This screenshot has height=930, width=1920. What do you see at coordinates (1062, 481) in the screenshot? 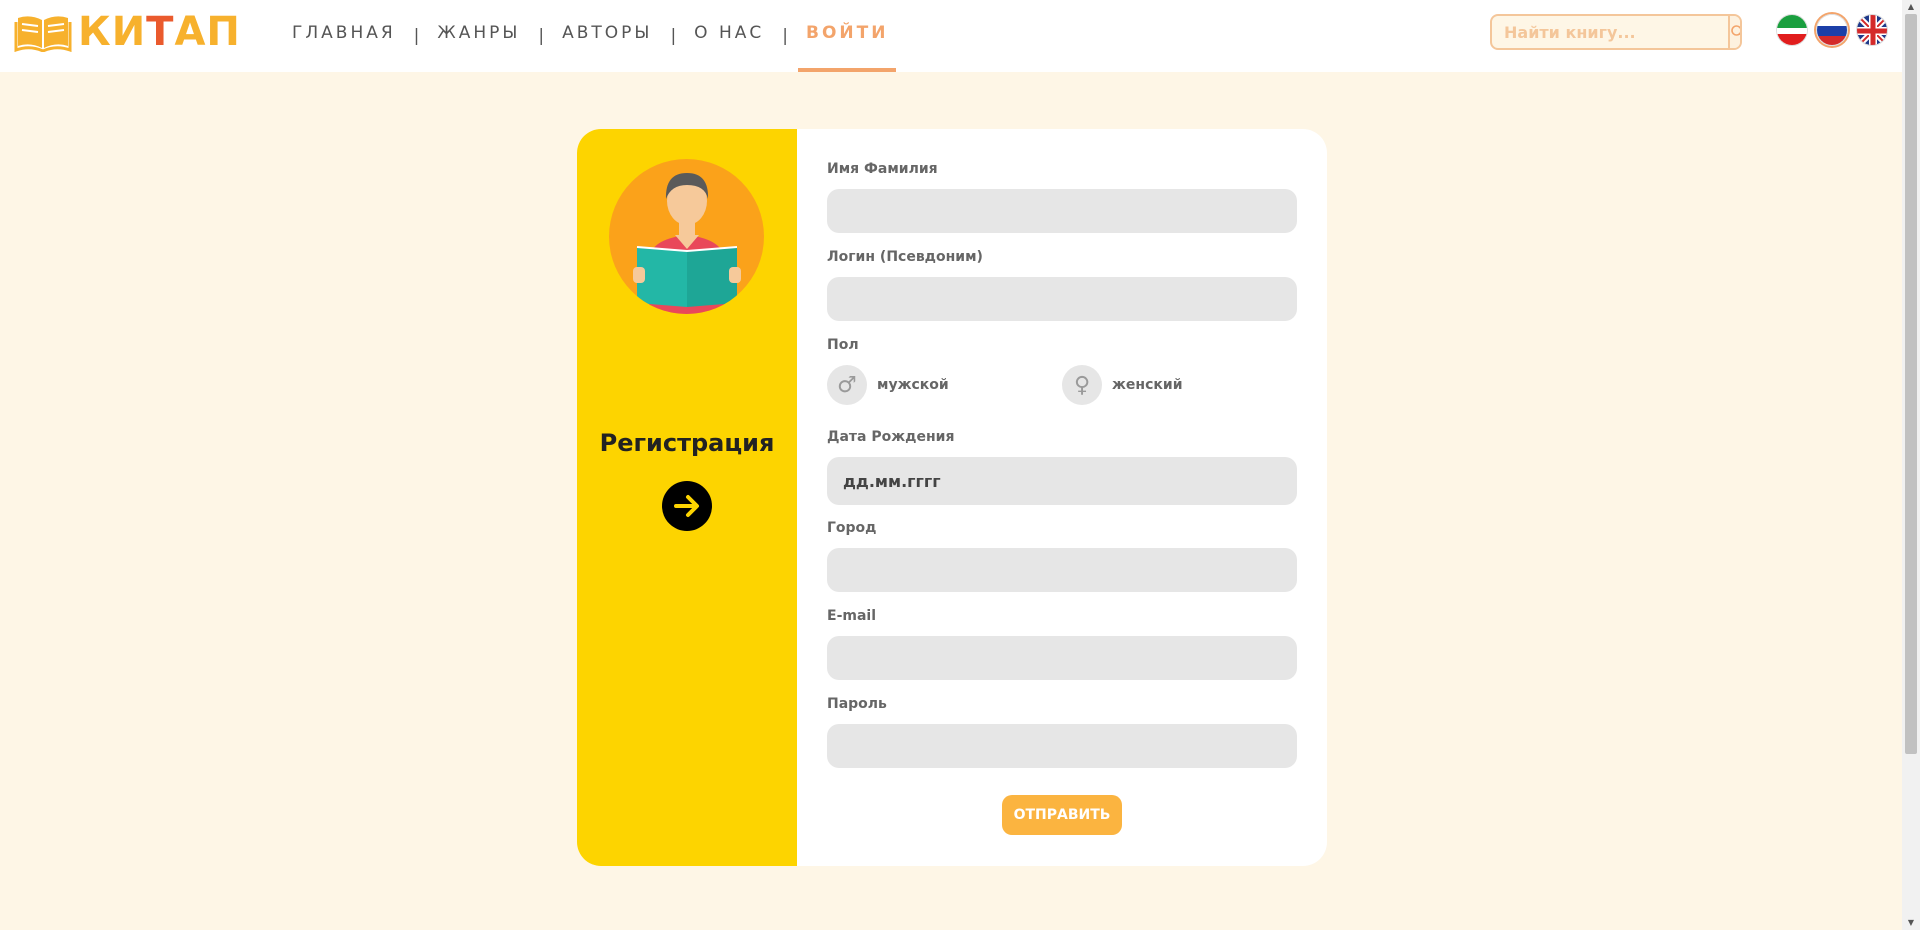
I see `birthdate-field` at bounding box center [1062, 481].